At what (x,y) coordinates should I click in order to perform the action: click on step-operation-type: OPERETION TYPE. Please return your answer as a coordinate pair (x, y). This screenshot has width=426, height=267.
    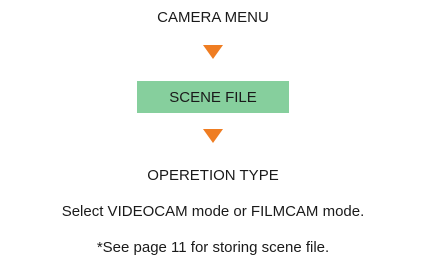
    Looking at the image, I should click on (213, 175).